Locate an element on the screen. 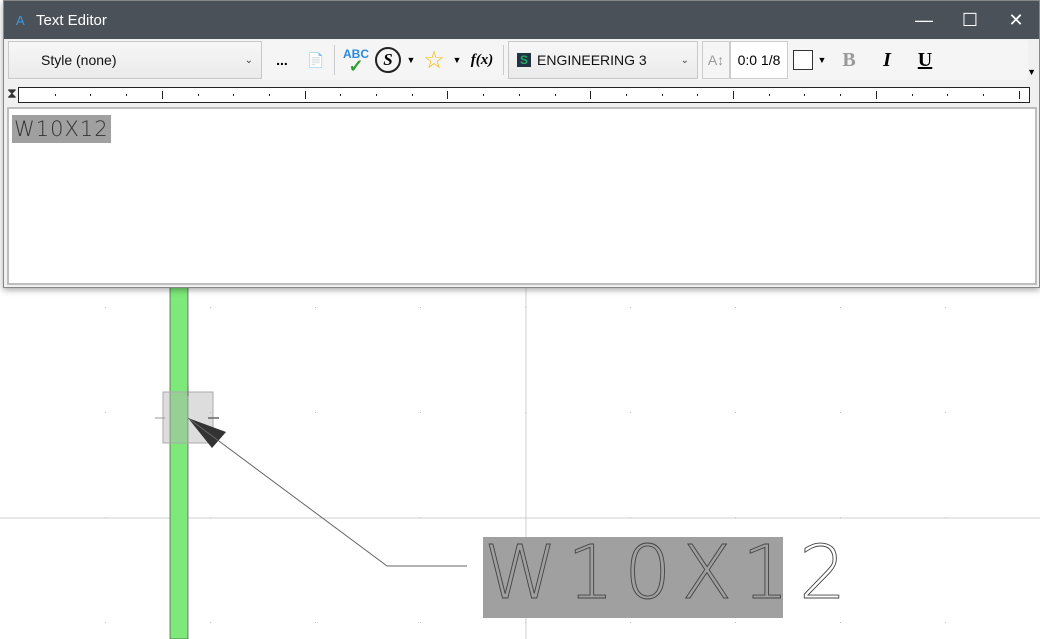 The height and width of the screenshot is (639, 1040). app-icon: A is located at coordinates (20, 20).